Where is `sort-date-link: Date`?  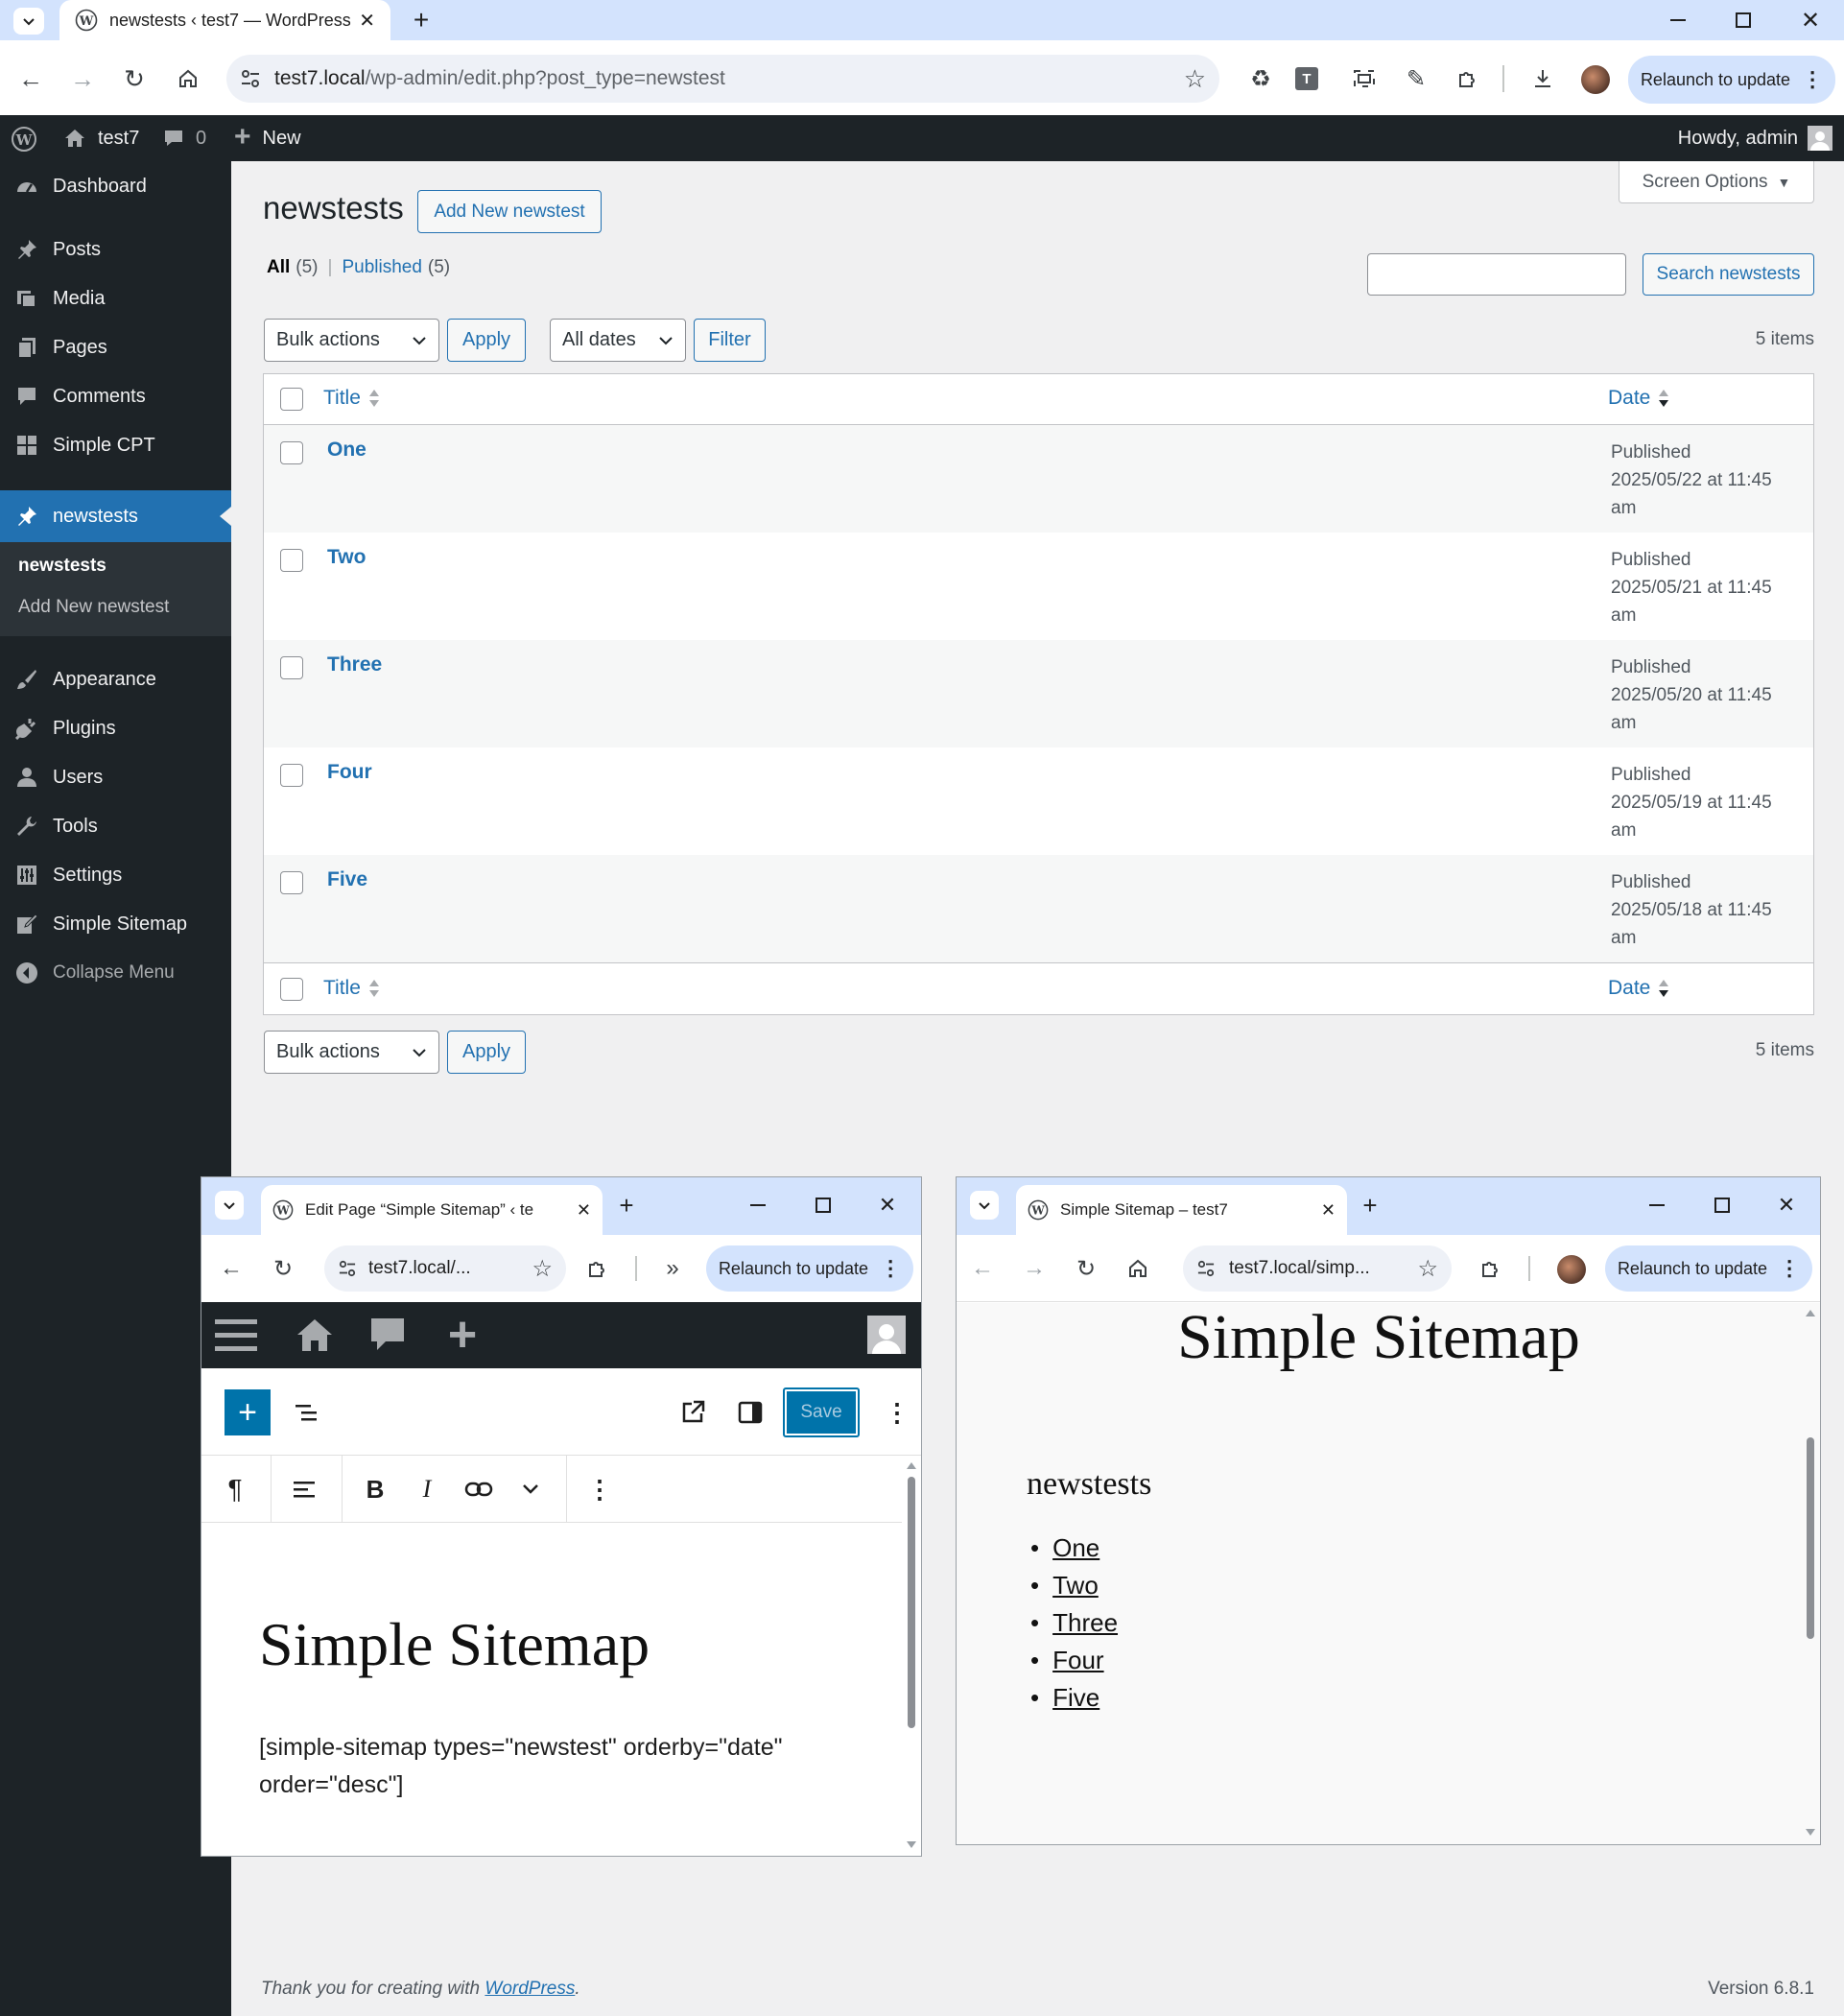
sort-date-link: Date is located at coordinates (1638, 398).